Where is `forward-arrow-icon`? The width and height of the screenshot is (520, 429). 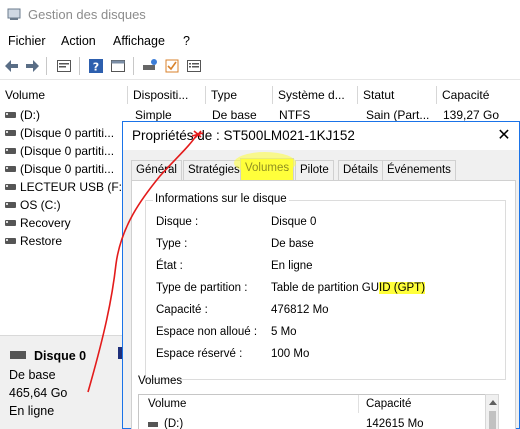 forward-arrow-icon is located at coordinates (32, 66).